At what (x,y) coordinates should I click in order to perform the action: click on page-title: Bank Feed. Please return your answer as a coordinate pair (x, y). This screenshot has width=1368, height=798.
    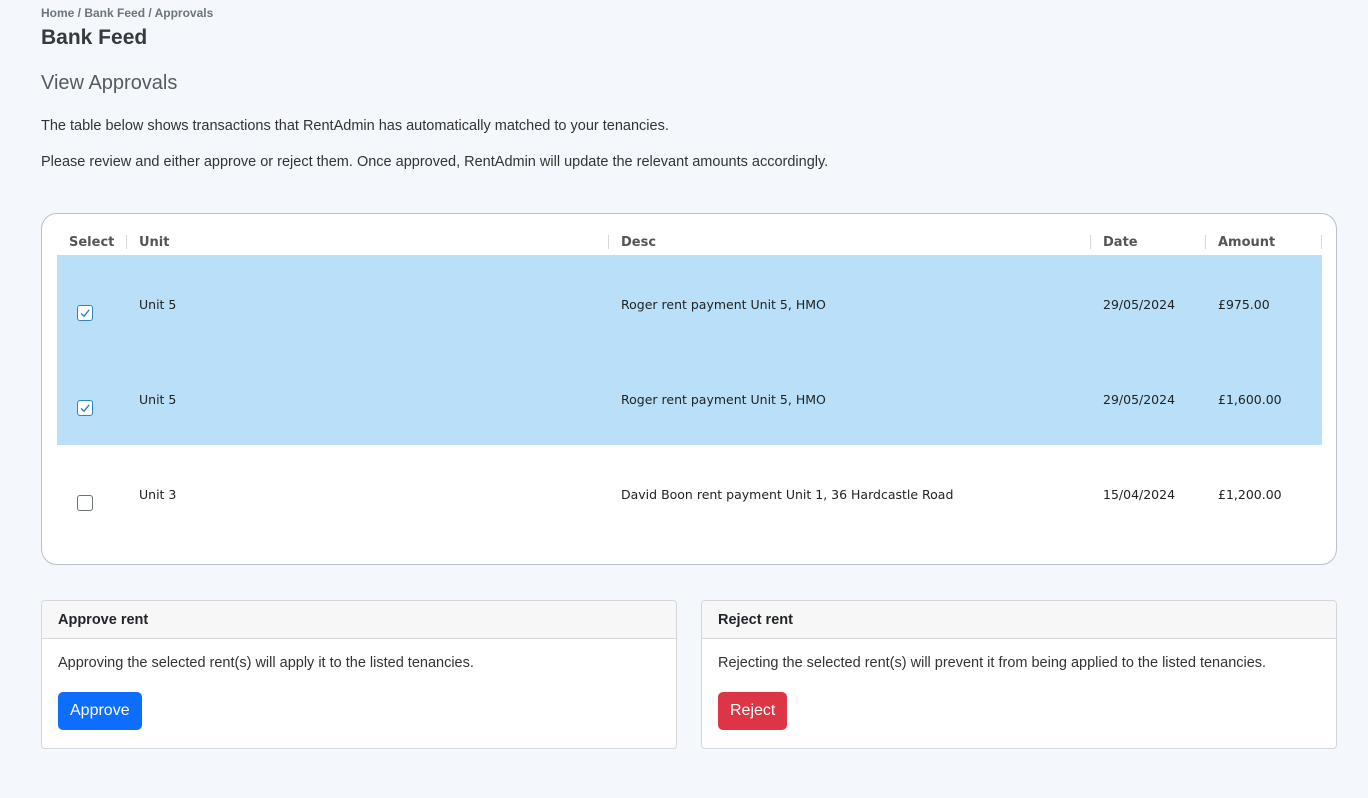
    Looking at the image, I should click on (94, 37).